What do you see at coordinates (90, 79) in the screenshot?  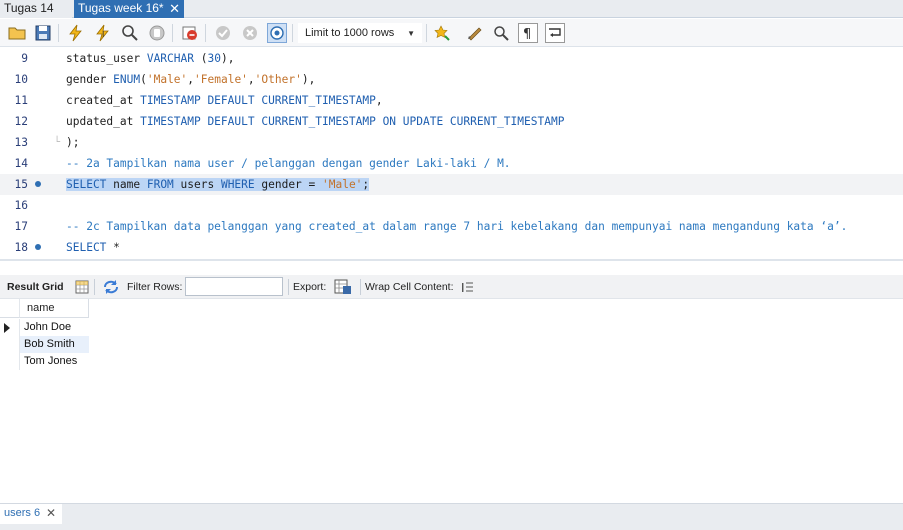 I see `code-token: gender` at bounding box center [90, 79].